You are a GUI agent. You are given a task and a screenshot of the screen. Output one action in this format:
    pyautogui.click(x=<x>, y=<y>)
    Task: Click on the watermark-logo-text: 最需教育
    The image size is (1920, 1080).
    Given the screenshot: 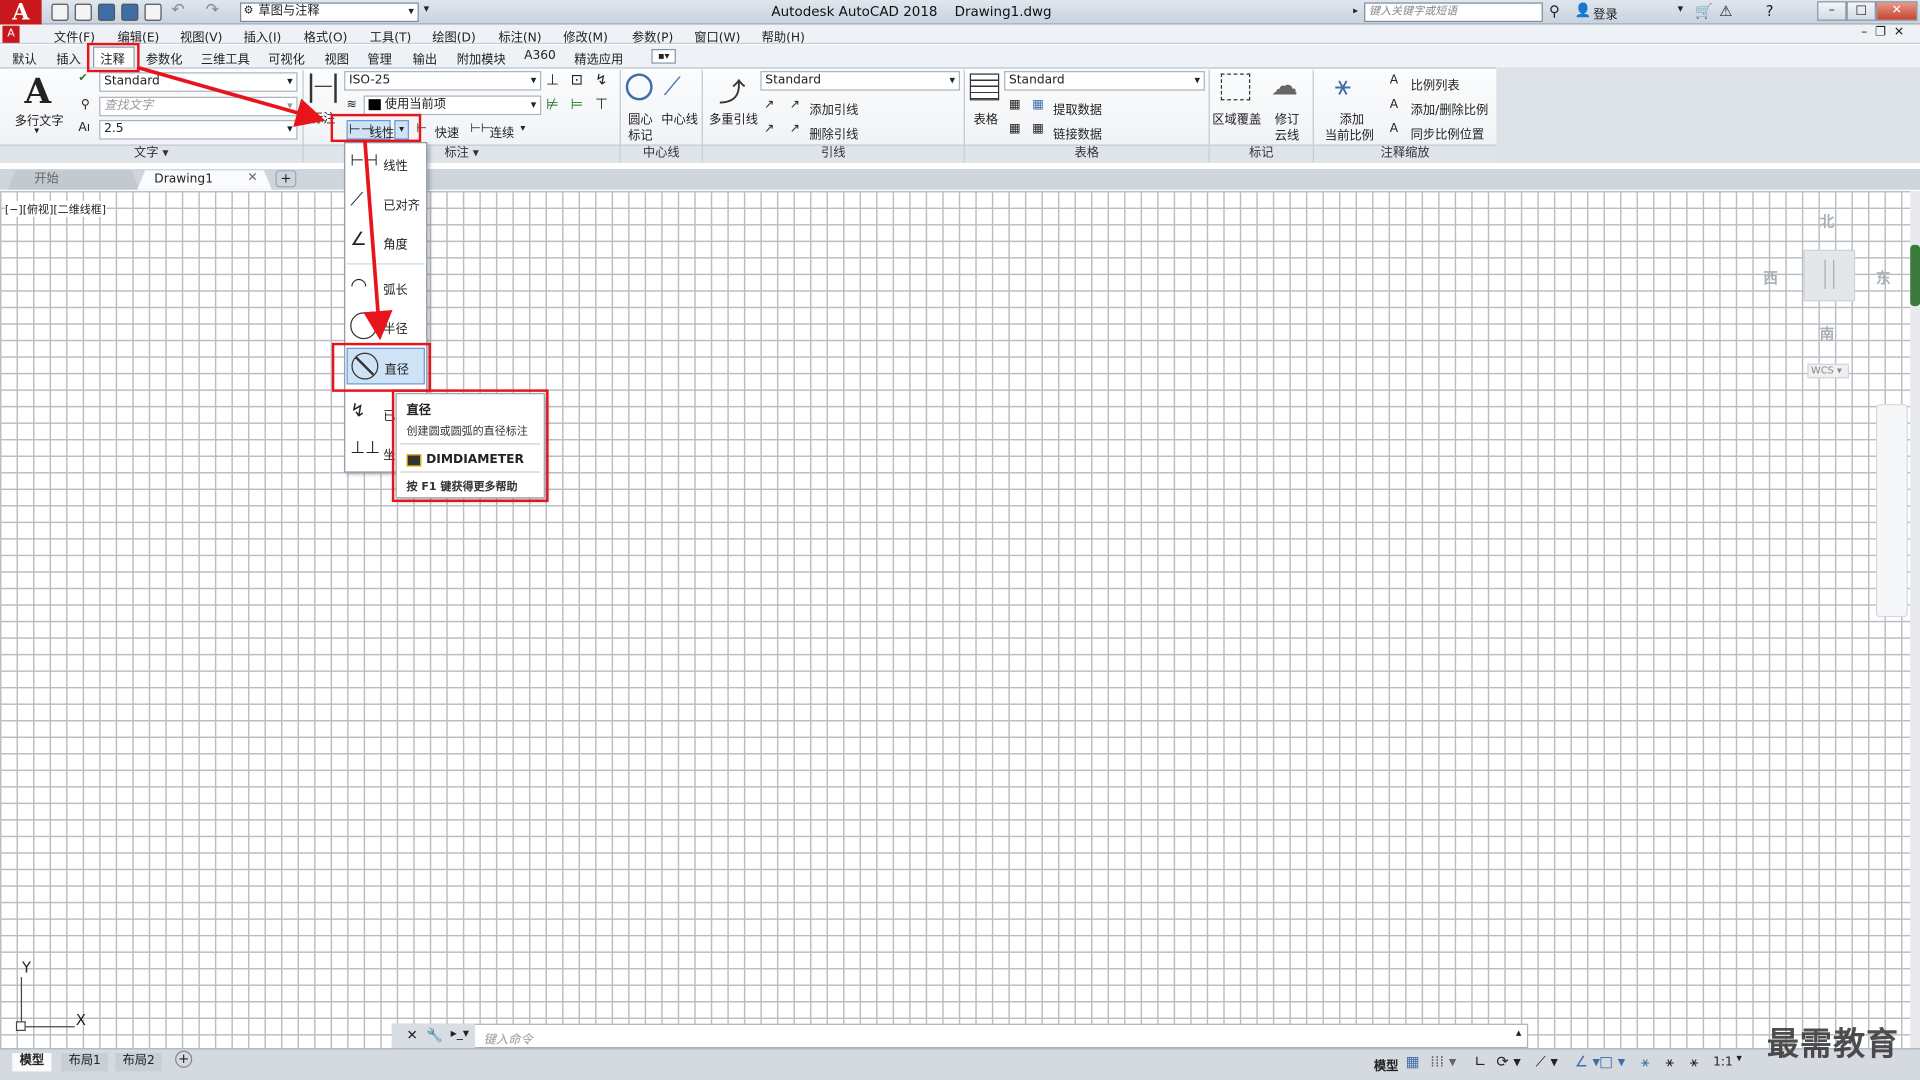 What is the action you would take?
    pyautogui.click(x=1833, y=1044)
    